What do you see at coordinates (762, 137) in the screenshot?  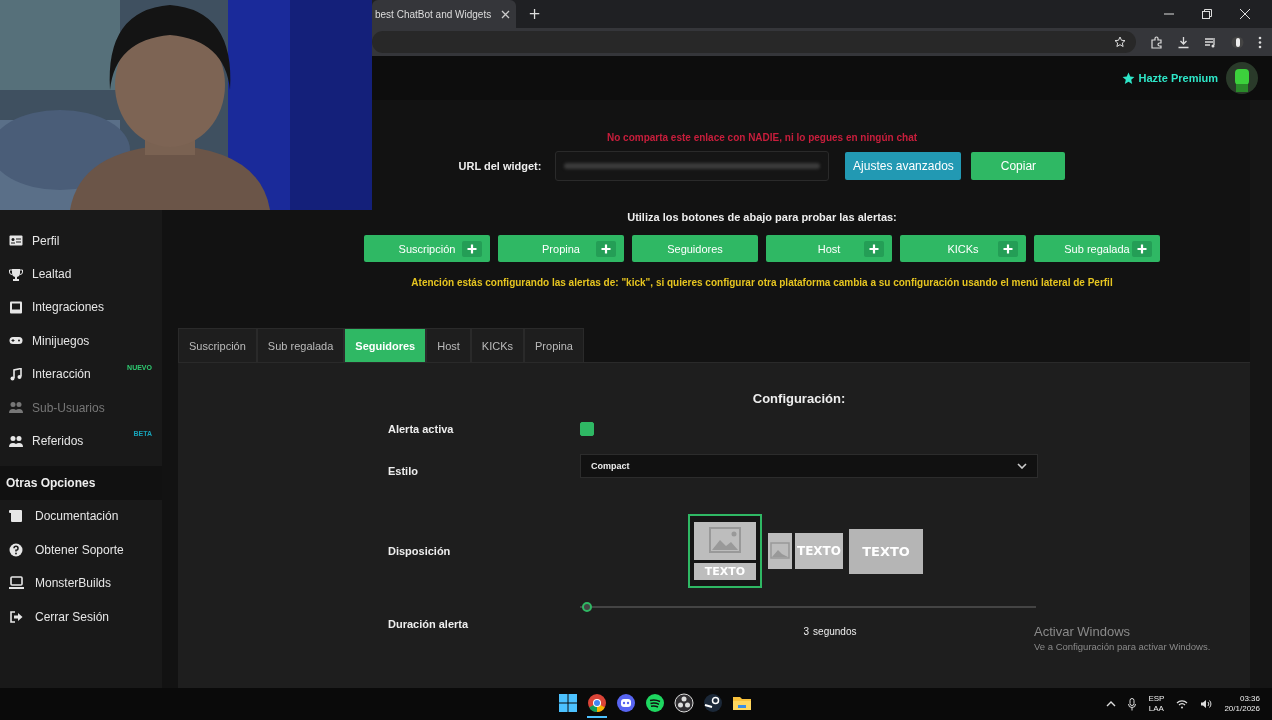 I see `warning-text: No comparta este enlace con NADIE, ni lo pegues en ningún chat` at bounding box center [762, 137].